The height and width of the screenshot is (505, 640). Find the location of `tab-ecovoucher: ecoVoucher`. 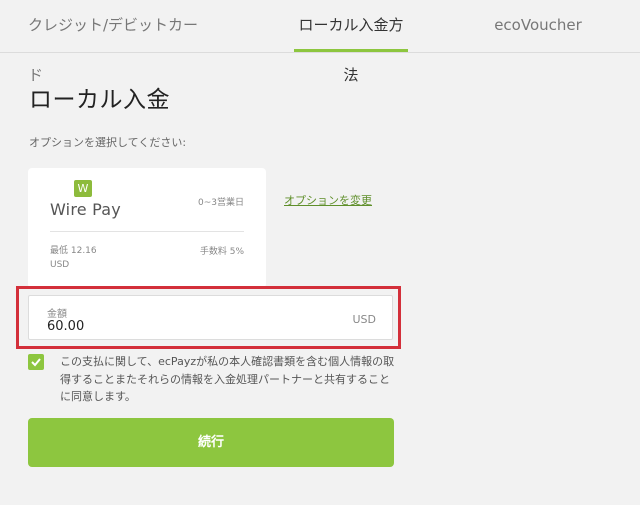

tab-ecovoucher: ecoVoucher is located at coordinates (538, 25).